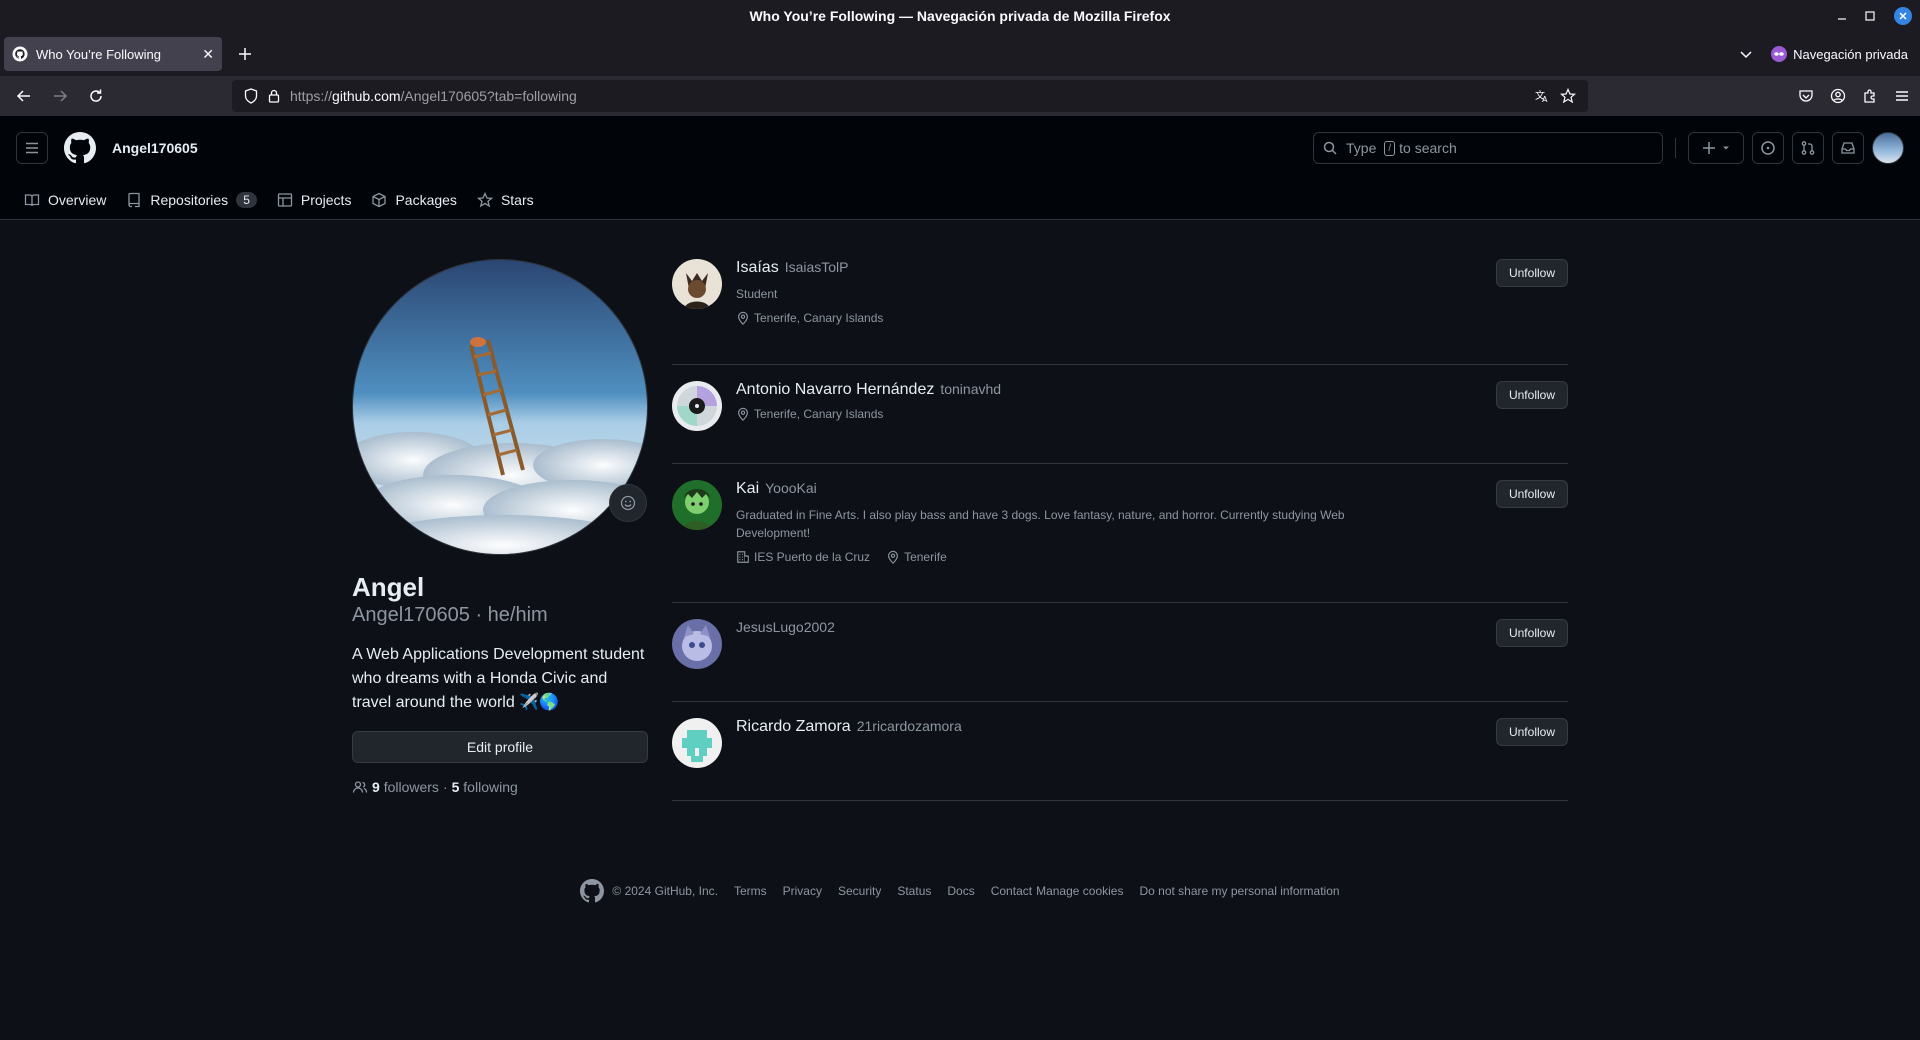 The width and height of the screenshot is (1920, 1040). I want to click on github-mark-icon, so click(592, 891).